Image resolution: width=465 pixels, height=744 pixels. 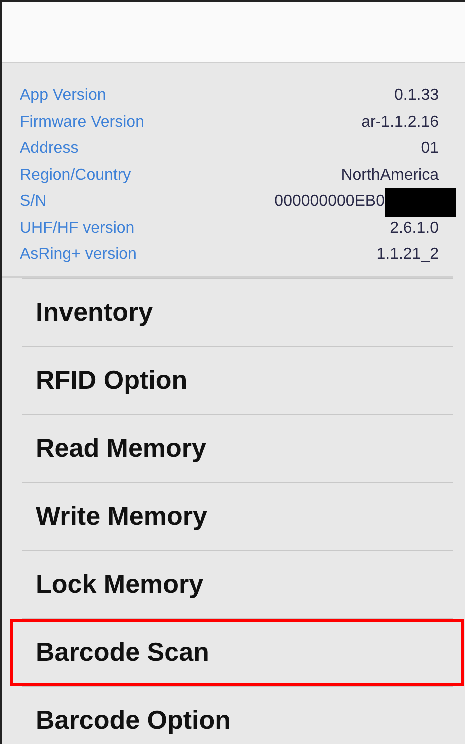 What do you see at coordinates (416, 96) in the screenshot?
I see `info-value: 0.1.33` at bounding box center [416, 96].